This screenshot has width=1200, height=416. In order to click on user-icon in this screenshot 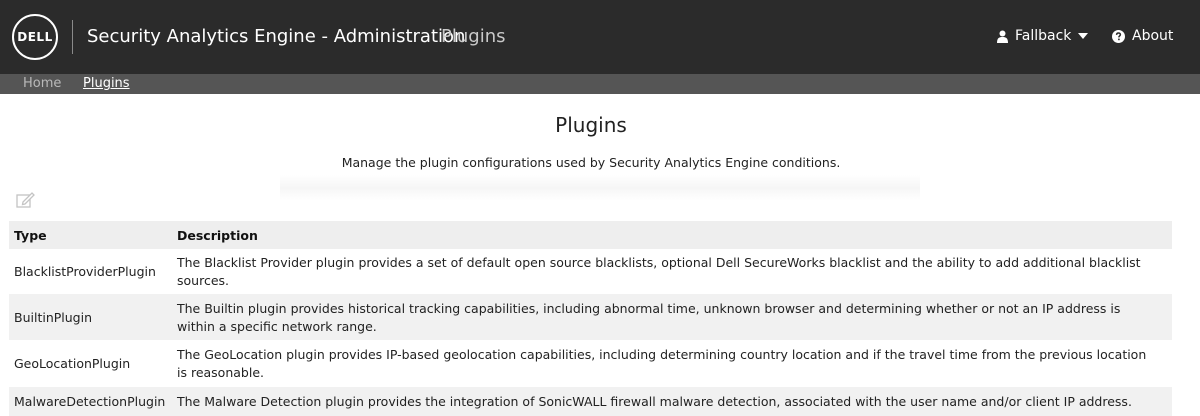, I will do `click(1002, 36)`.